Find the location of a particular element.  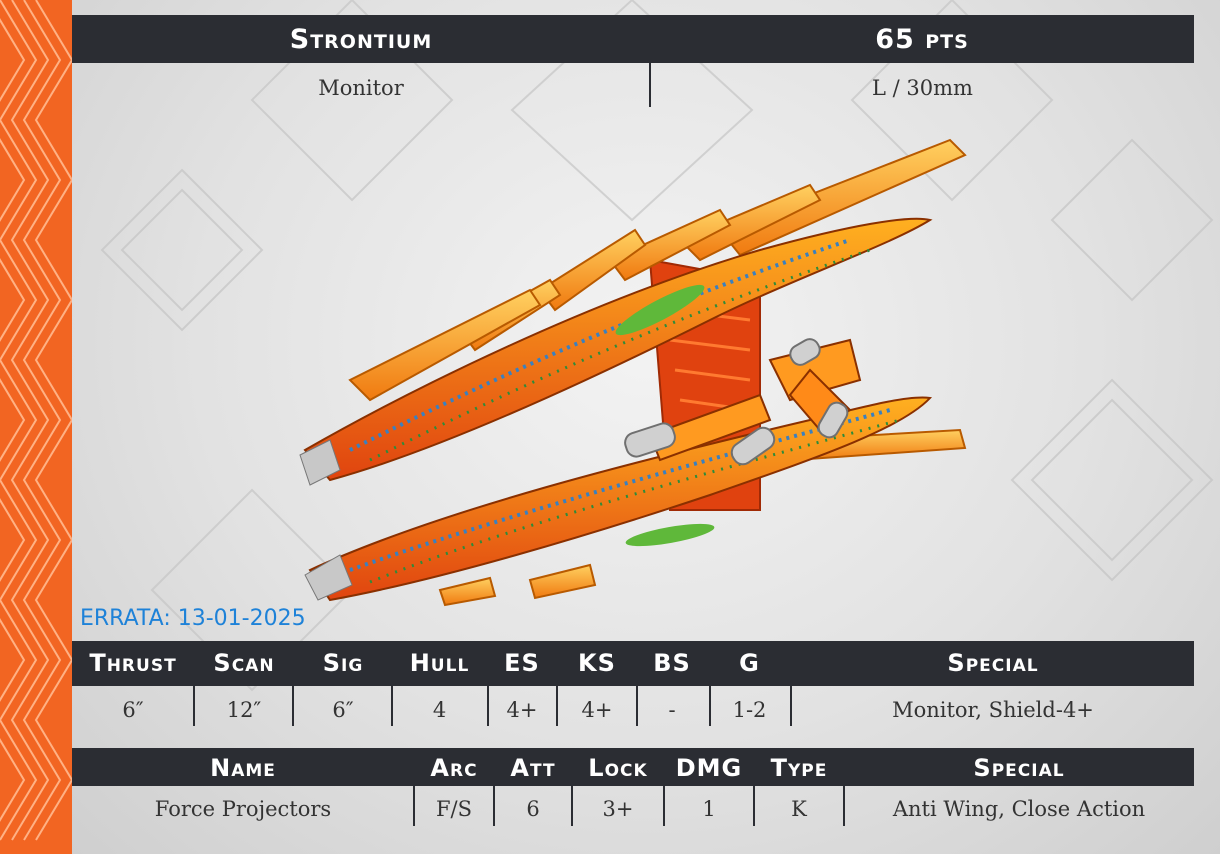

ship-class: Monitor is located at coordinates (361, 88).